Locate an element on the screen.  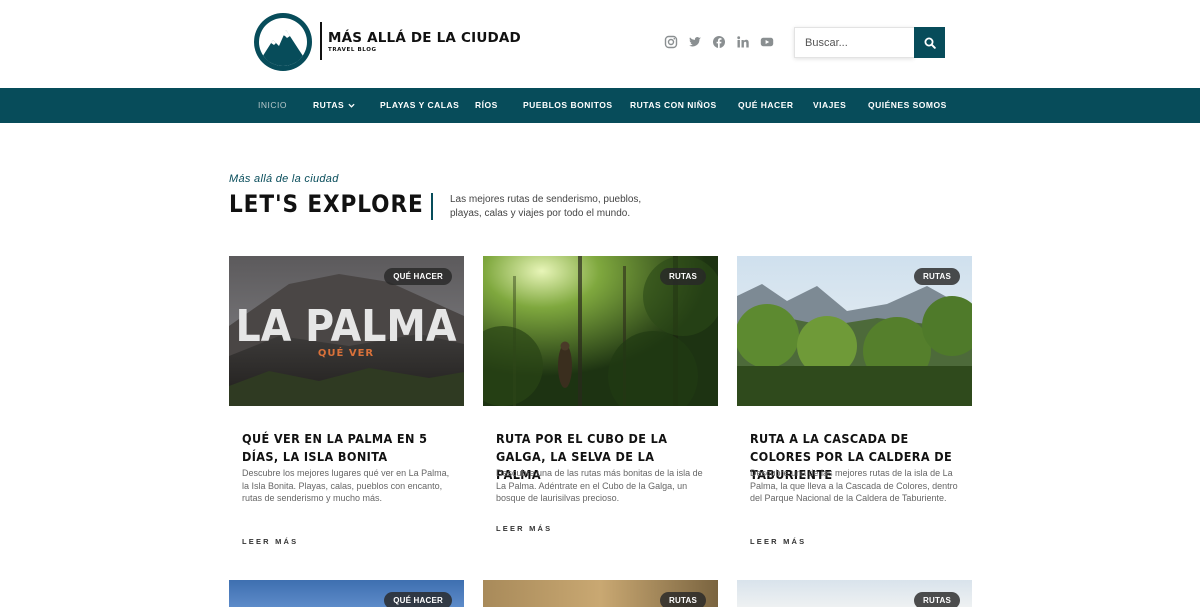
intro-eyebrow: Más allá de la ciudad is located at coordinates (284, 179).